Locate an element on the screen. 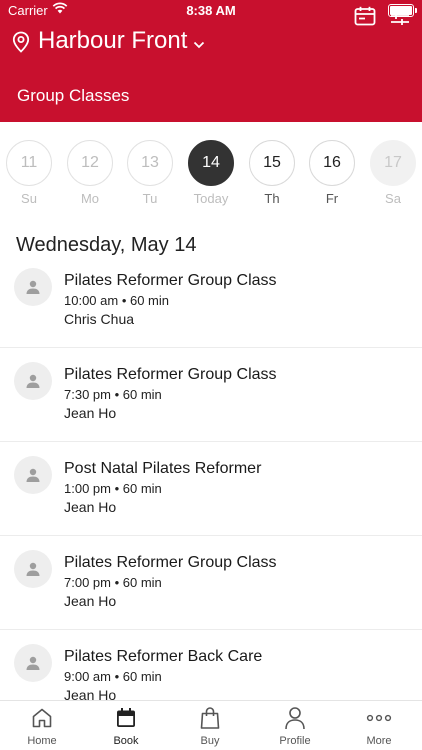  day-item: 12 Mo is located at coordinates (90, 173).